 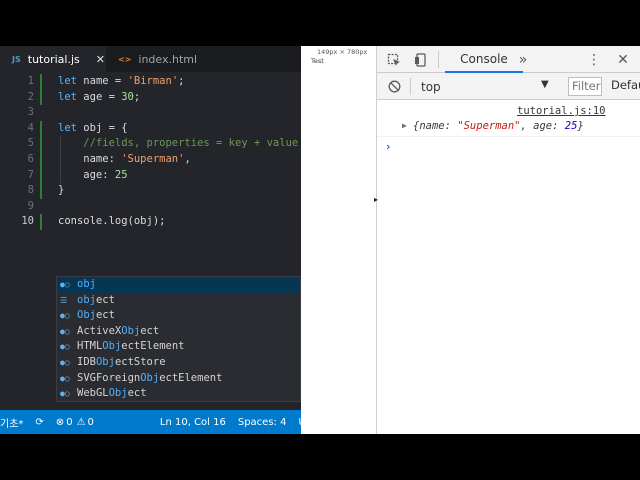 What do you see at coordinates (92, 176) in the screenshot?
I see `code-line: age: 25` at bounding box center [92, 176].